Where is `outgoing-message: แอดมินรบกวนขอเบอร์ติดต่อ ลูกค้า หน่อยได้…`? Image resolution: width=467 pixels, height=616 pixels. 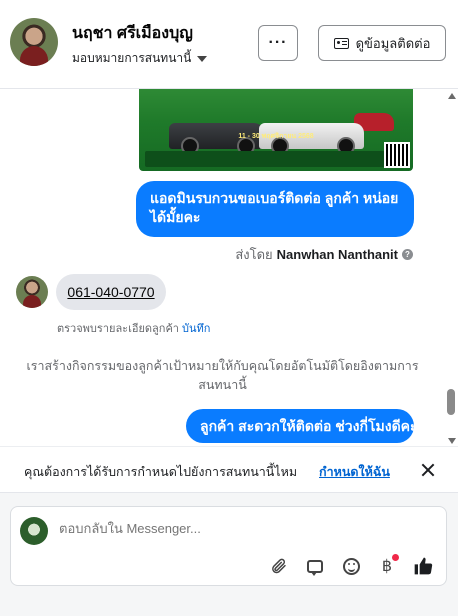
outgoing-message: แอดมินรบกวนขอเบอร์ติดต่อ ลูกค้า หน่อยได้… is located at coordinates (275, 209).